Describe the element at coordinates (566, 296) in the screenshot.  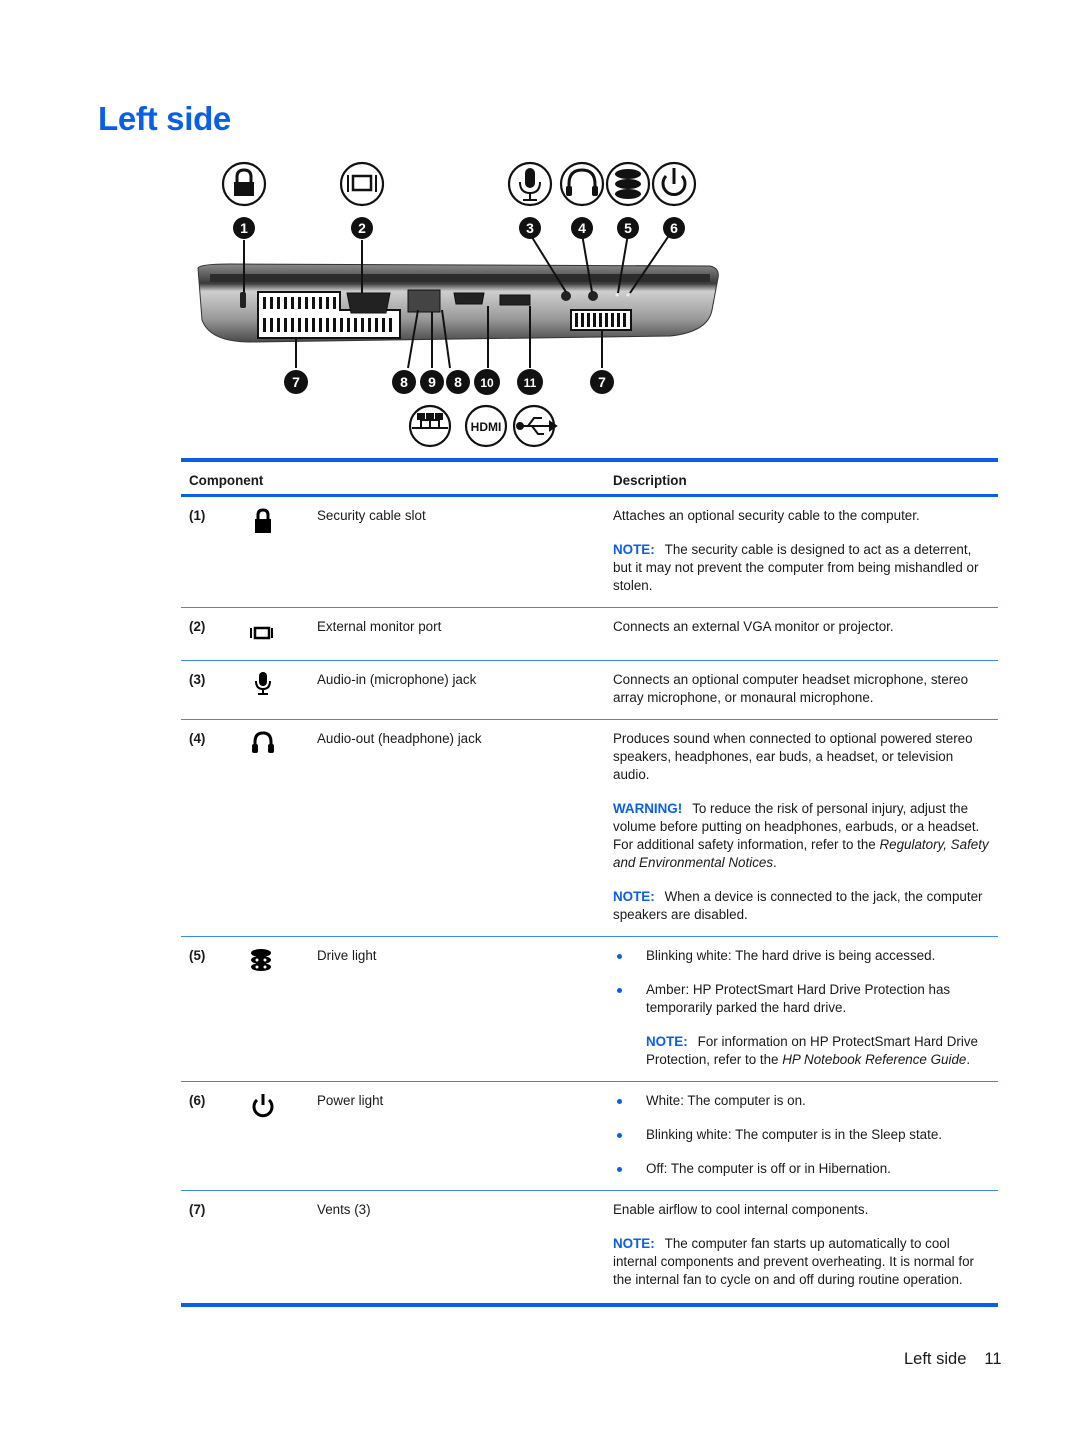
I see `mic-jack` at that location.